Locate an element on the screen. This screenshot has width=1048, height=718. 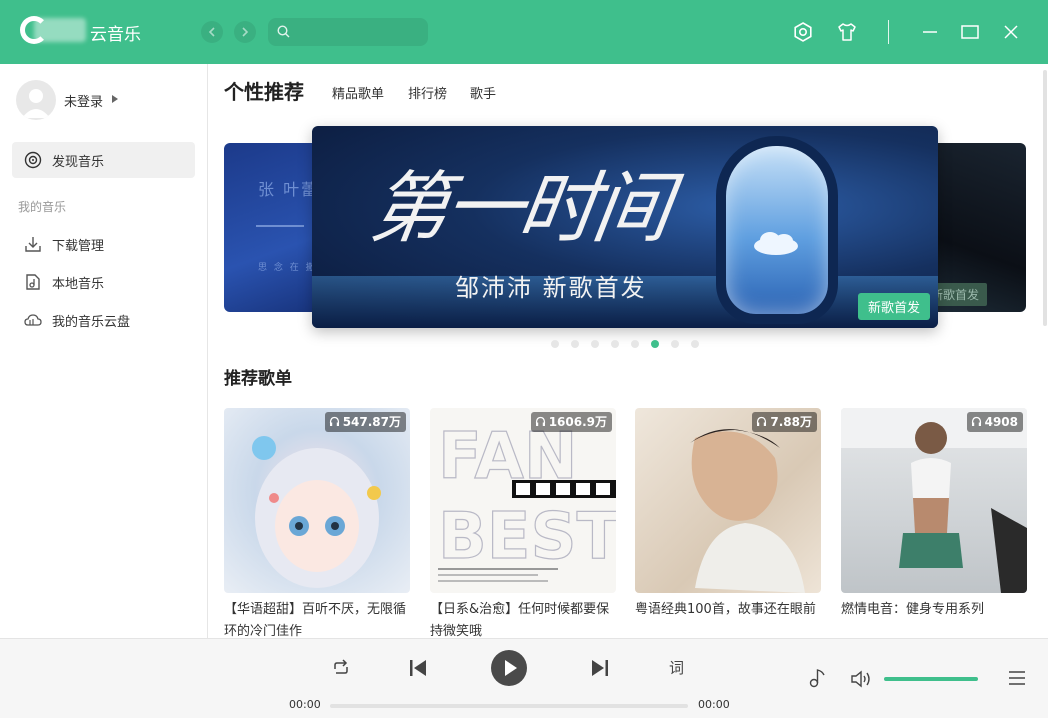
playlist-title: 燃情电音：健身专用系列 is located at coordinates (934, 618).